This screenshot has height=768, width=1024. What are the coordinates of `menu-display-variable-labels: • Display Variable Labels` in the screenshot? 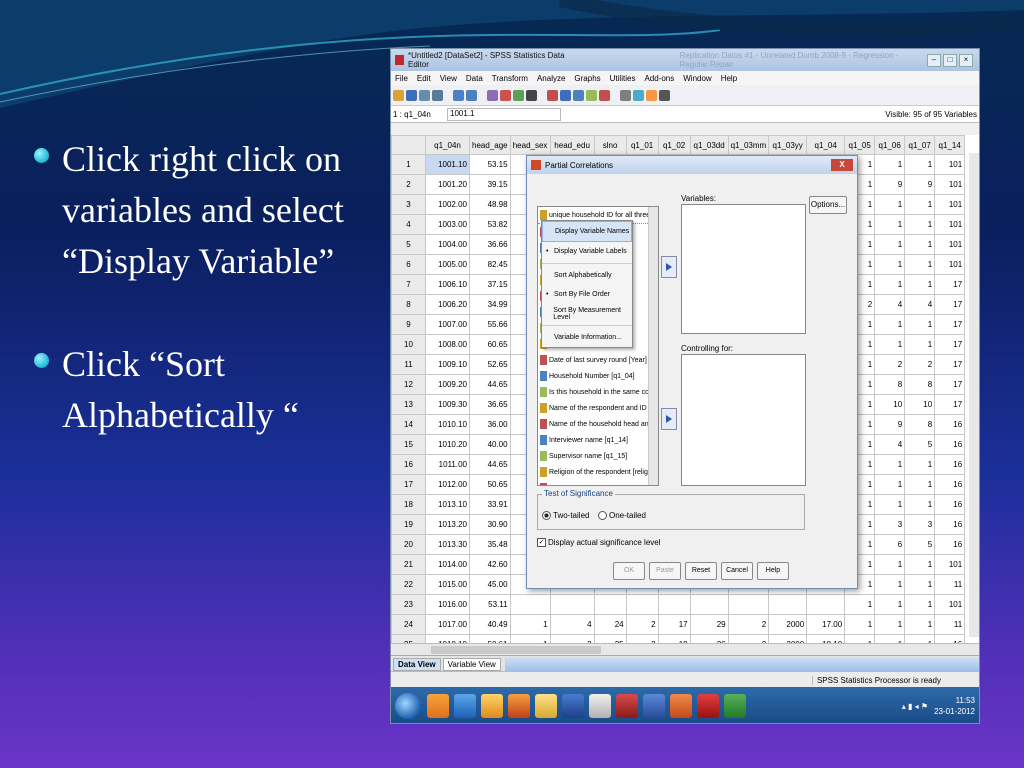 It's located at (587, 251).